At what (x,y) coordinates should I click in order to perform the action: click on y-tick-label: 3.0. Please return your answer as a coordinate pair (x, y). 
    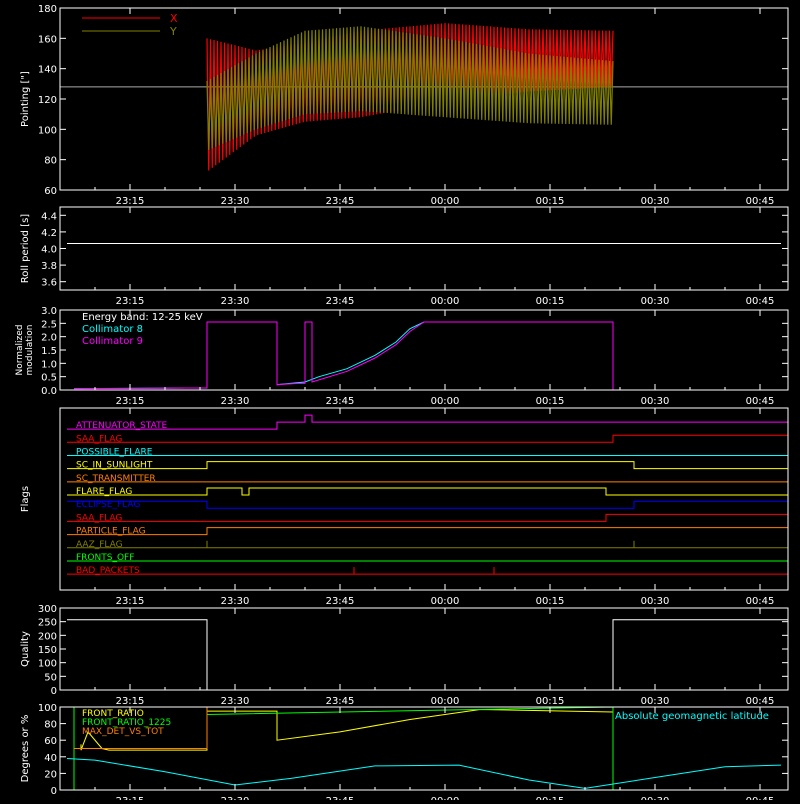
    Looking at the image, I should click on (49, 311).